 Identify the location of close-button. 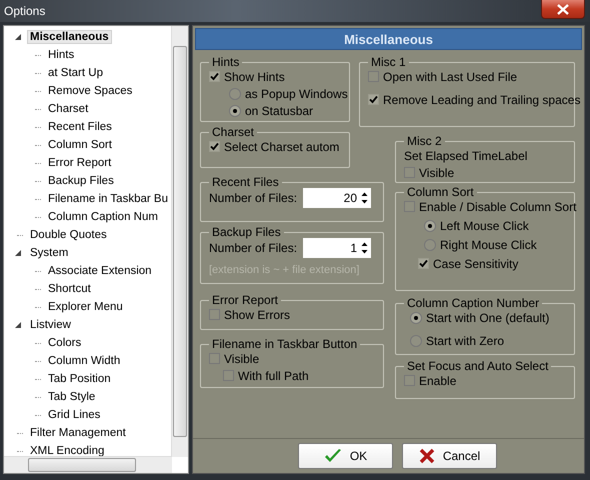
(563, 9).